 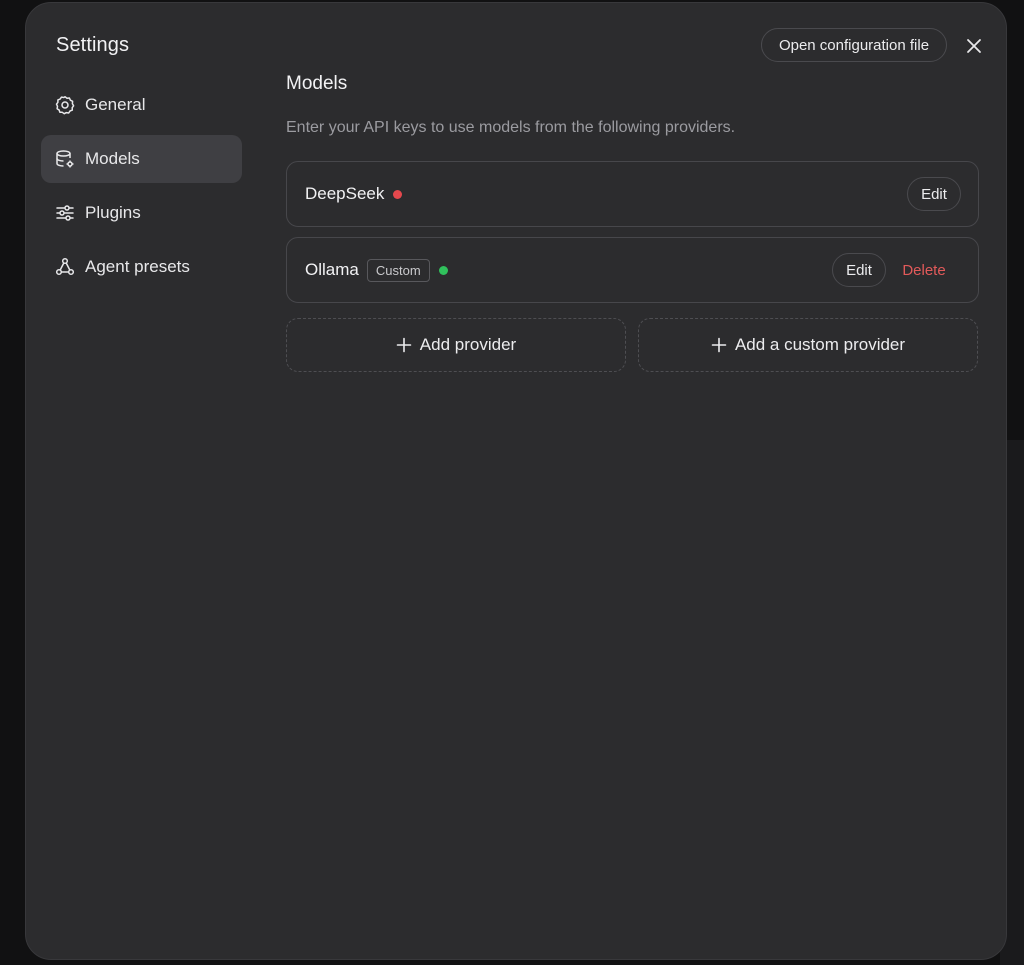 I want to click on gear-icon, so click(x=65, y=105).